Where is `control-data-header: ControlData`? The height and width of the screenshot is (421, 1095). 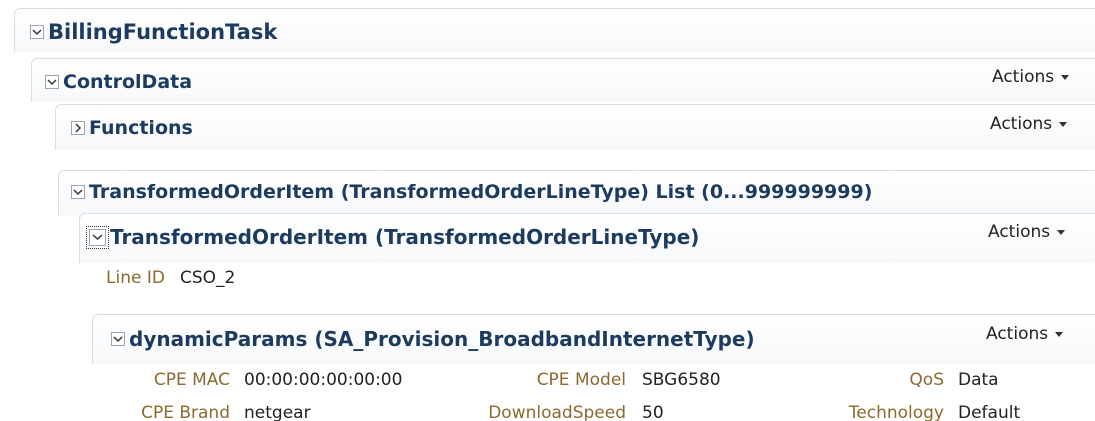
control-data-header: ControlData is located at coordinates (118, 82).